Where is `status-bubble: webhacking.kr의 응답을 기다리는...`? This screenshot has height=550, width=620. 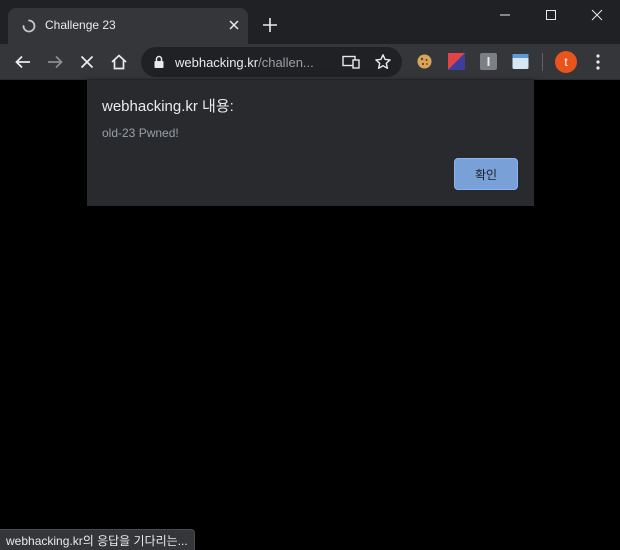
status-bubble: webhacking.kr의 응답을 기다리는... is located at coordinates (97, 539).